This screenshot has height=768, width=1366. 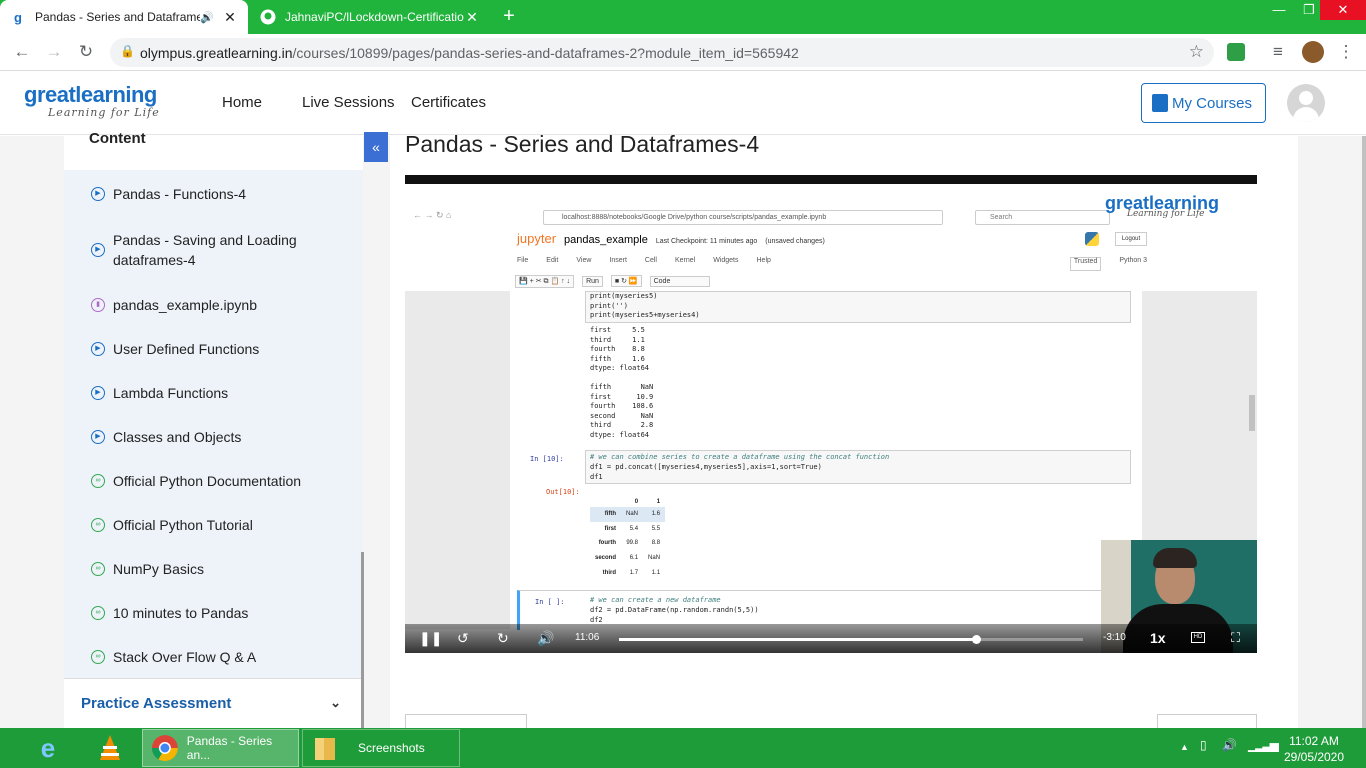 What do you see at coordinates (221, 194) in the screenshot?
I see `sidebar-item-pandas-functions: ▶ Pandas - Functions-4` at bounding box center [221, 194].